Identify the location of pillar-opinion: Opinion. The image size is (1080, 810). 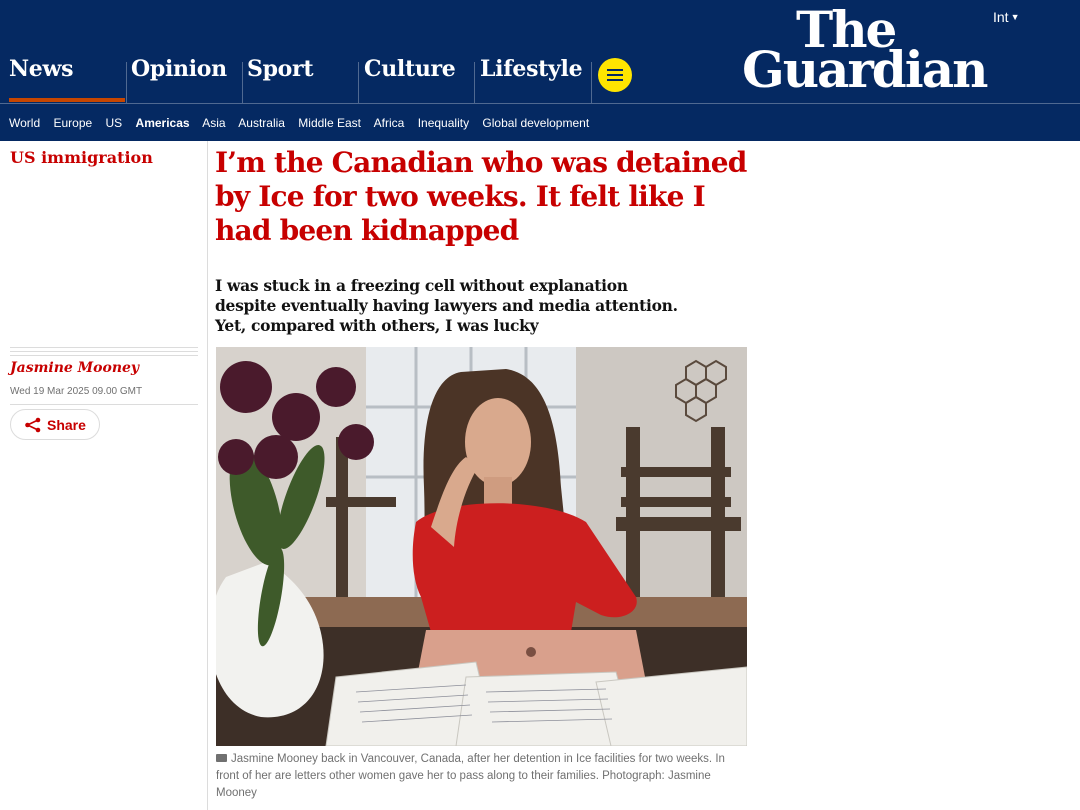
(179, 80).